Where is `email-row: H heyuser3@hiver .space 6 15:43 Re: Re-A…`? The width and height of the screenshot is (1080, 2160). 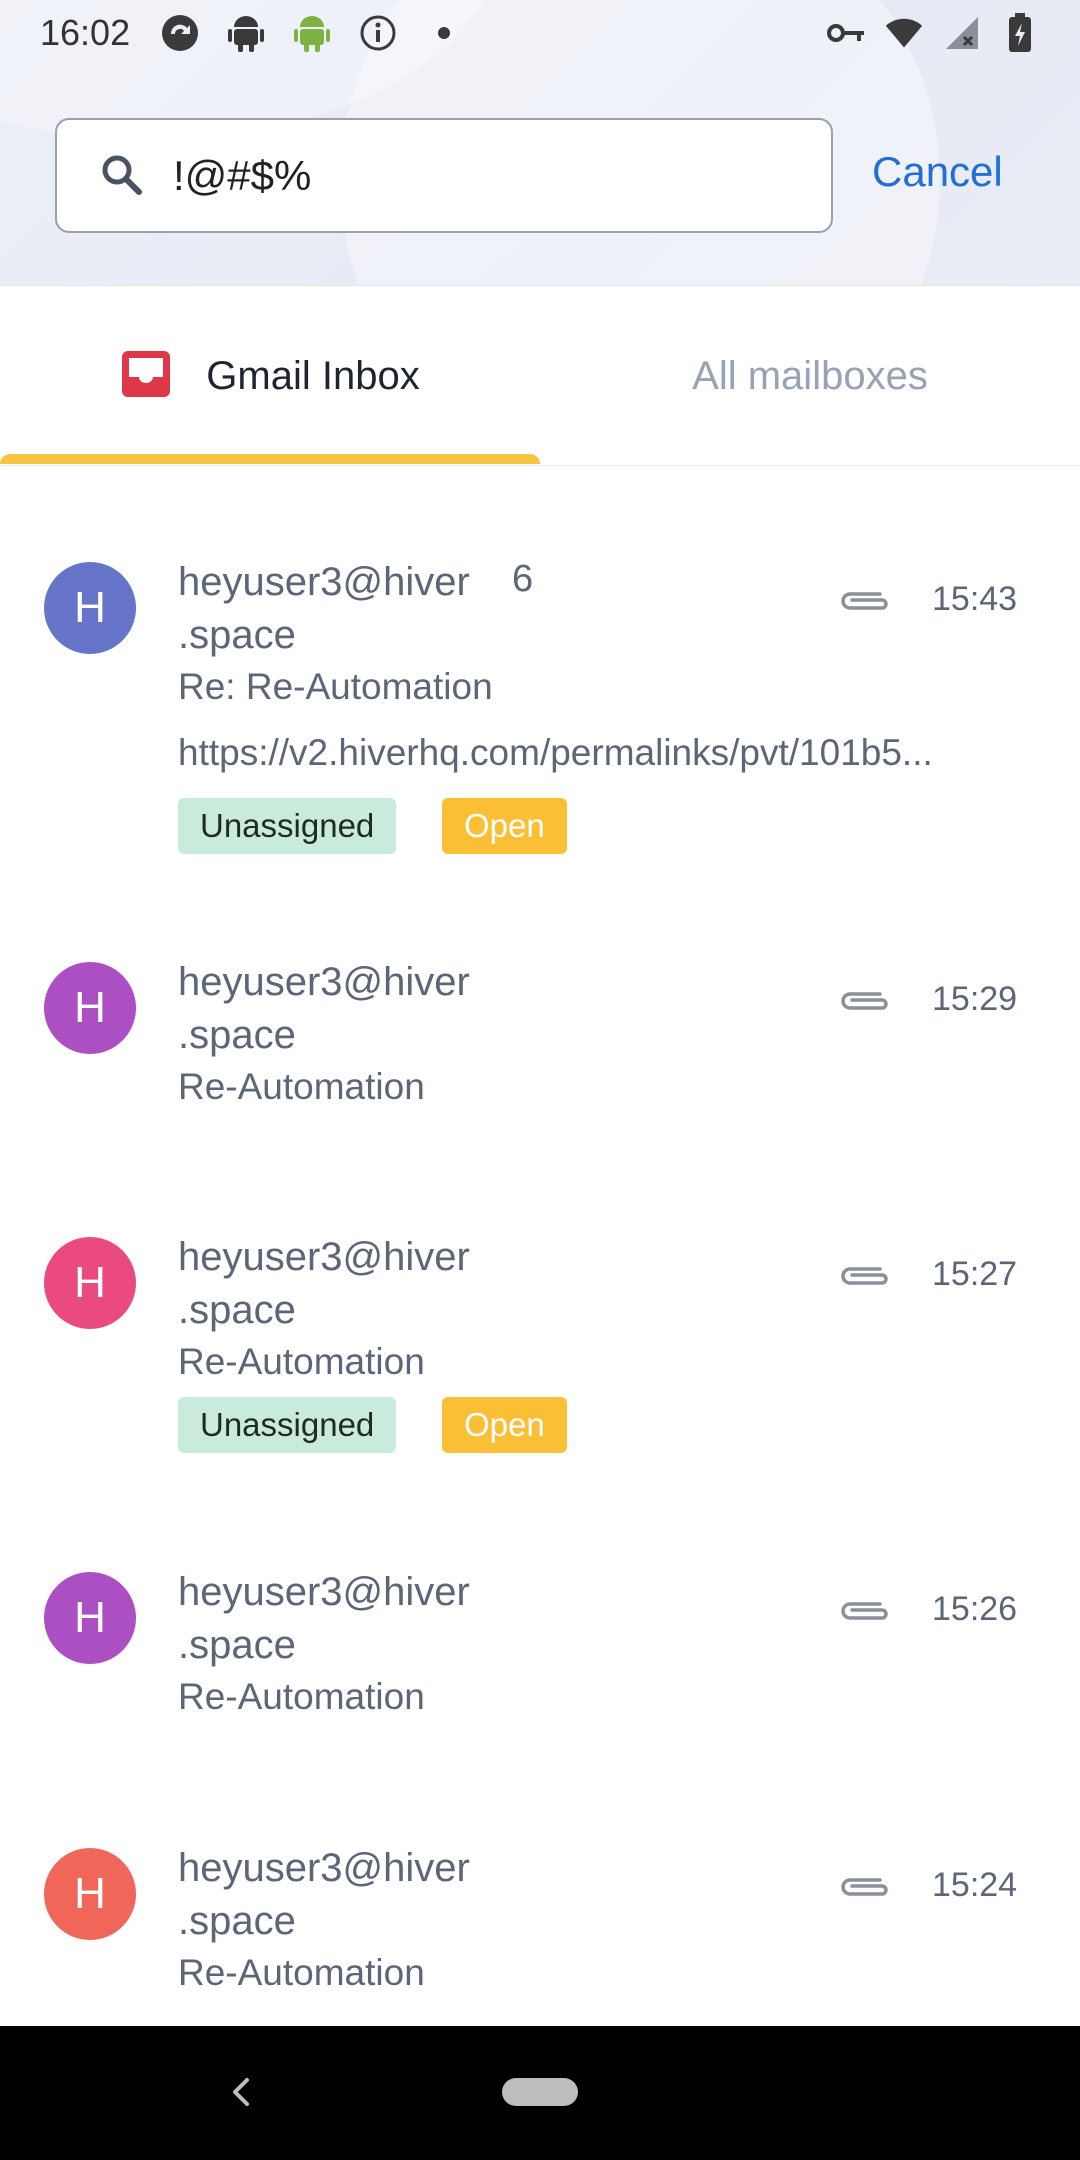
email-row: H heyuser3@hiver .space 6 15:43 Re: Re-A… is located at coordinates (540, 716).